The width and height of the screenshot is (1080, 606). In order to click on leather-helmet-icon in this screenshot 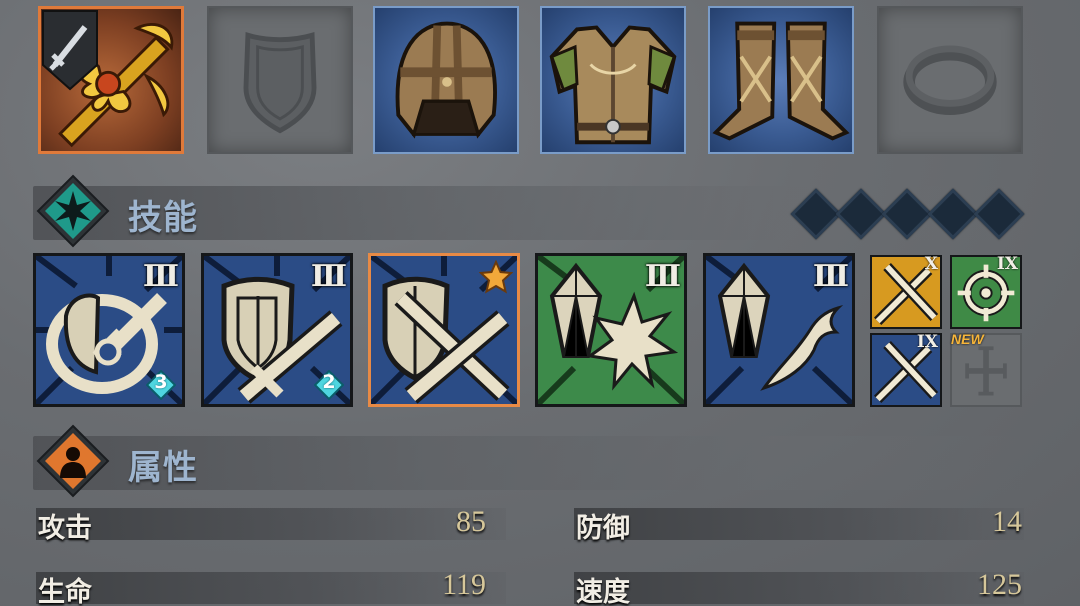, I will do `click(446, 80)`.